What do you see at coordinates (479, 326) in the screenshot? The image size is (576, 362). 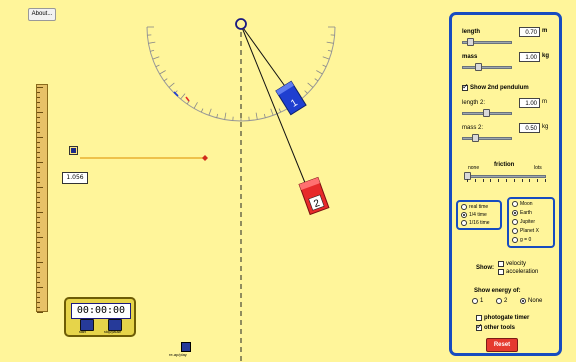 I see `other-tools-checkbox` at bounding box center [479, 326].